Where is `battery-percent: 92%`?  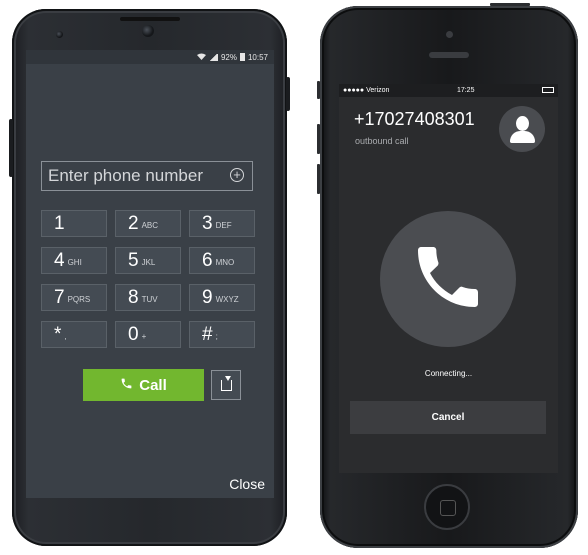 battery-percent: 92% is located at coordinates (228, 57).